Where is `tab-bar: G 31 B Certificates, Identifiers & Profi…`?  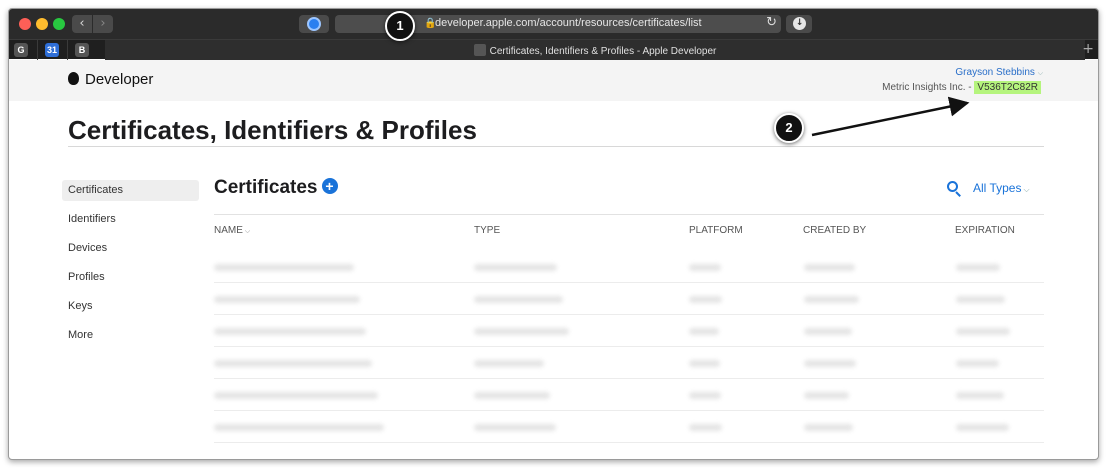 tab-bar: G 31 B Certificates, Identifiers & Profi… is located at coordinates (553, 49).